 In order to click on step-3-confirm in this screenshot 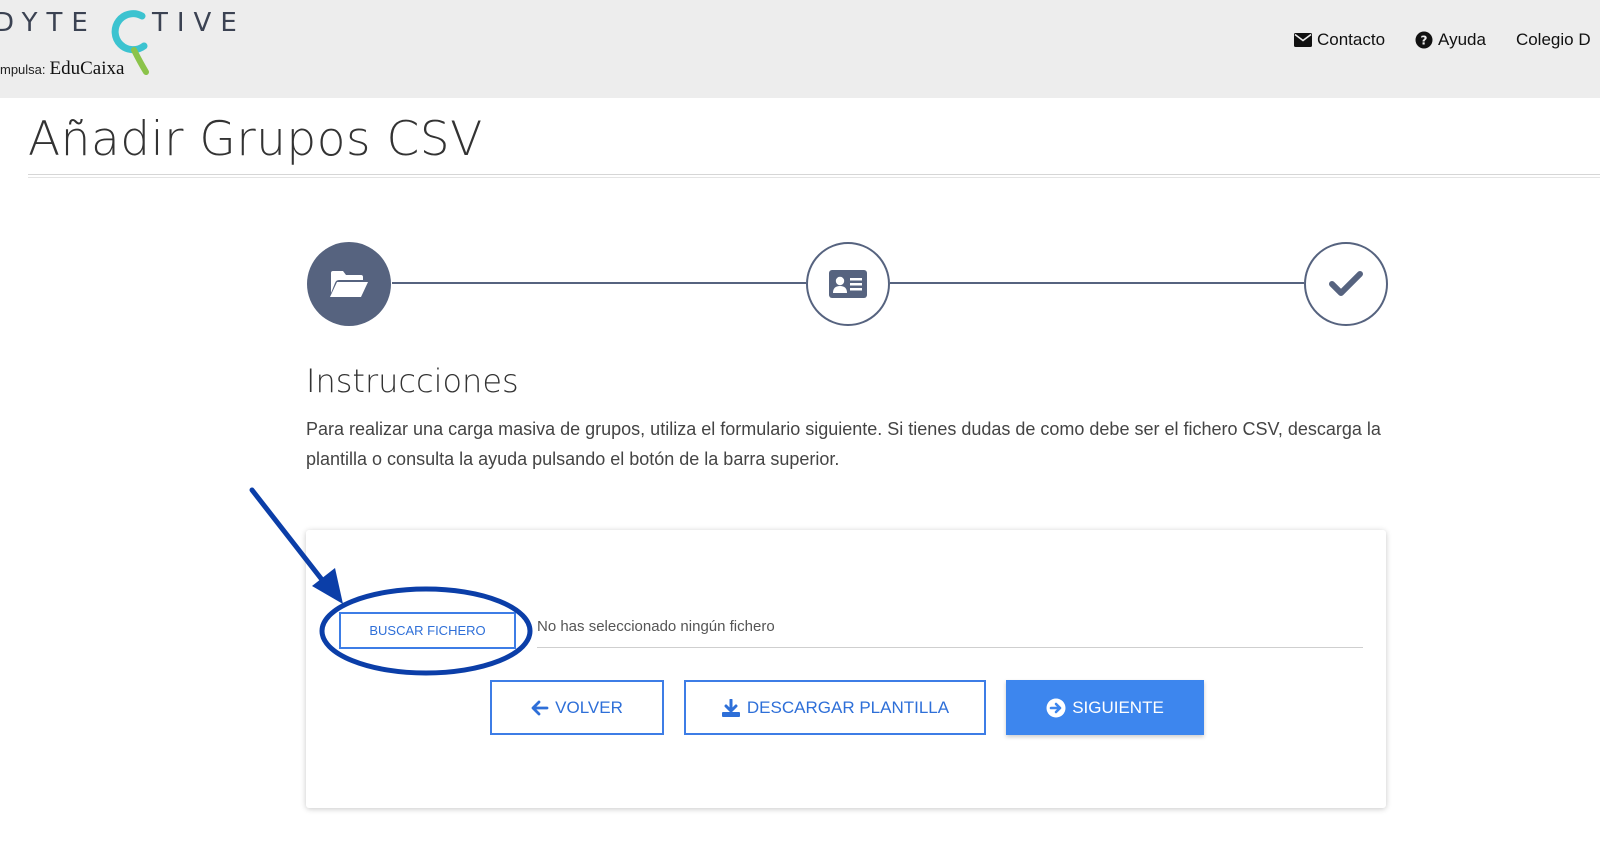, I will do `click(1346, 284)`.